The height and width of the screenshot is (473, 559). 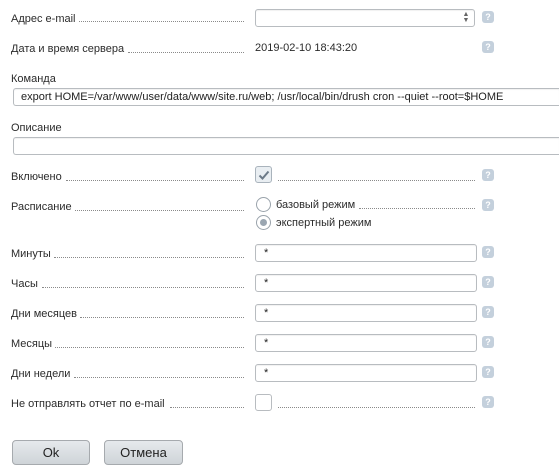 What do you see at coordinates (266, 253) in the screenshot?
I see `minutes-value: *` at bounding box center [266, 253].